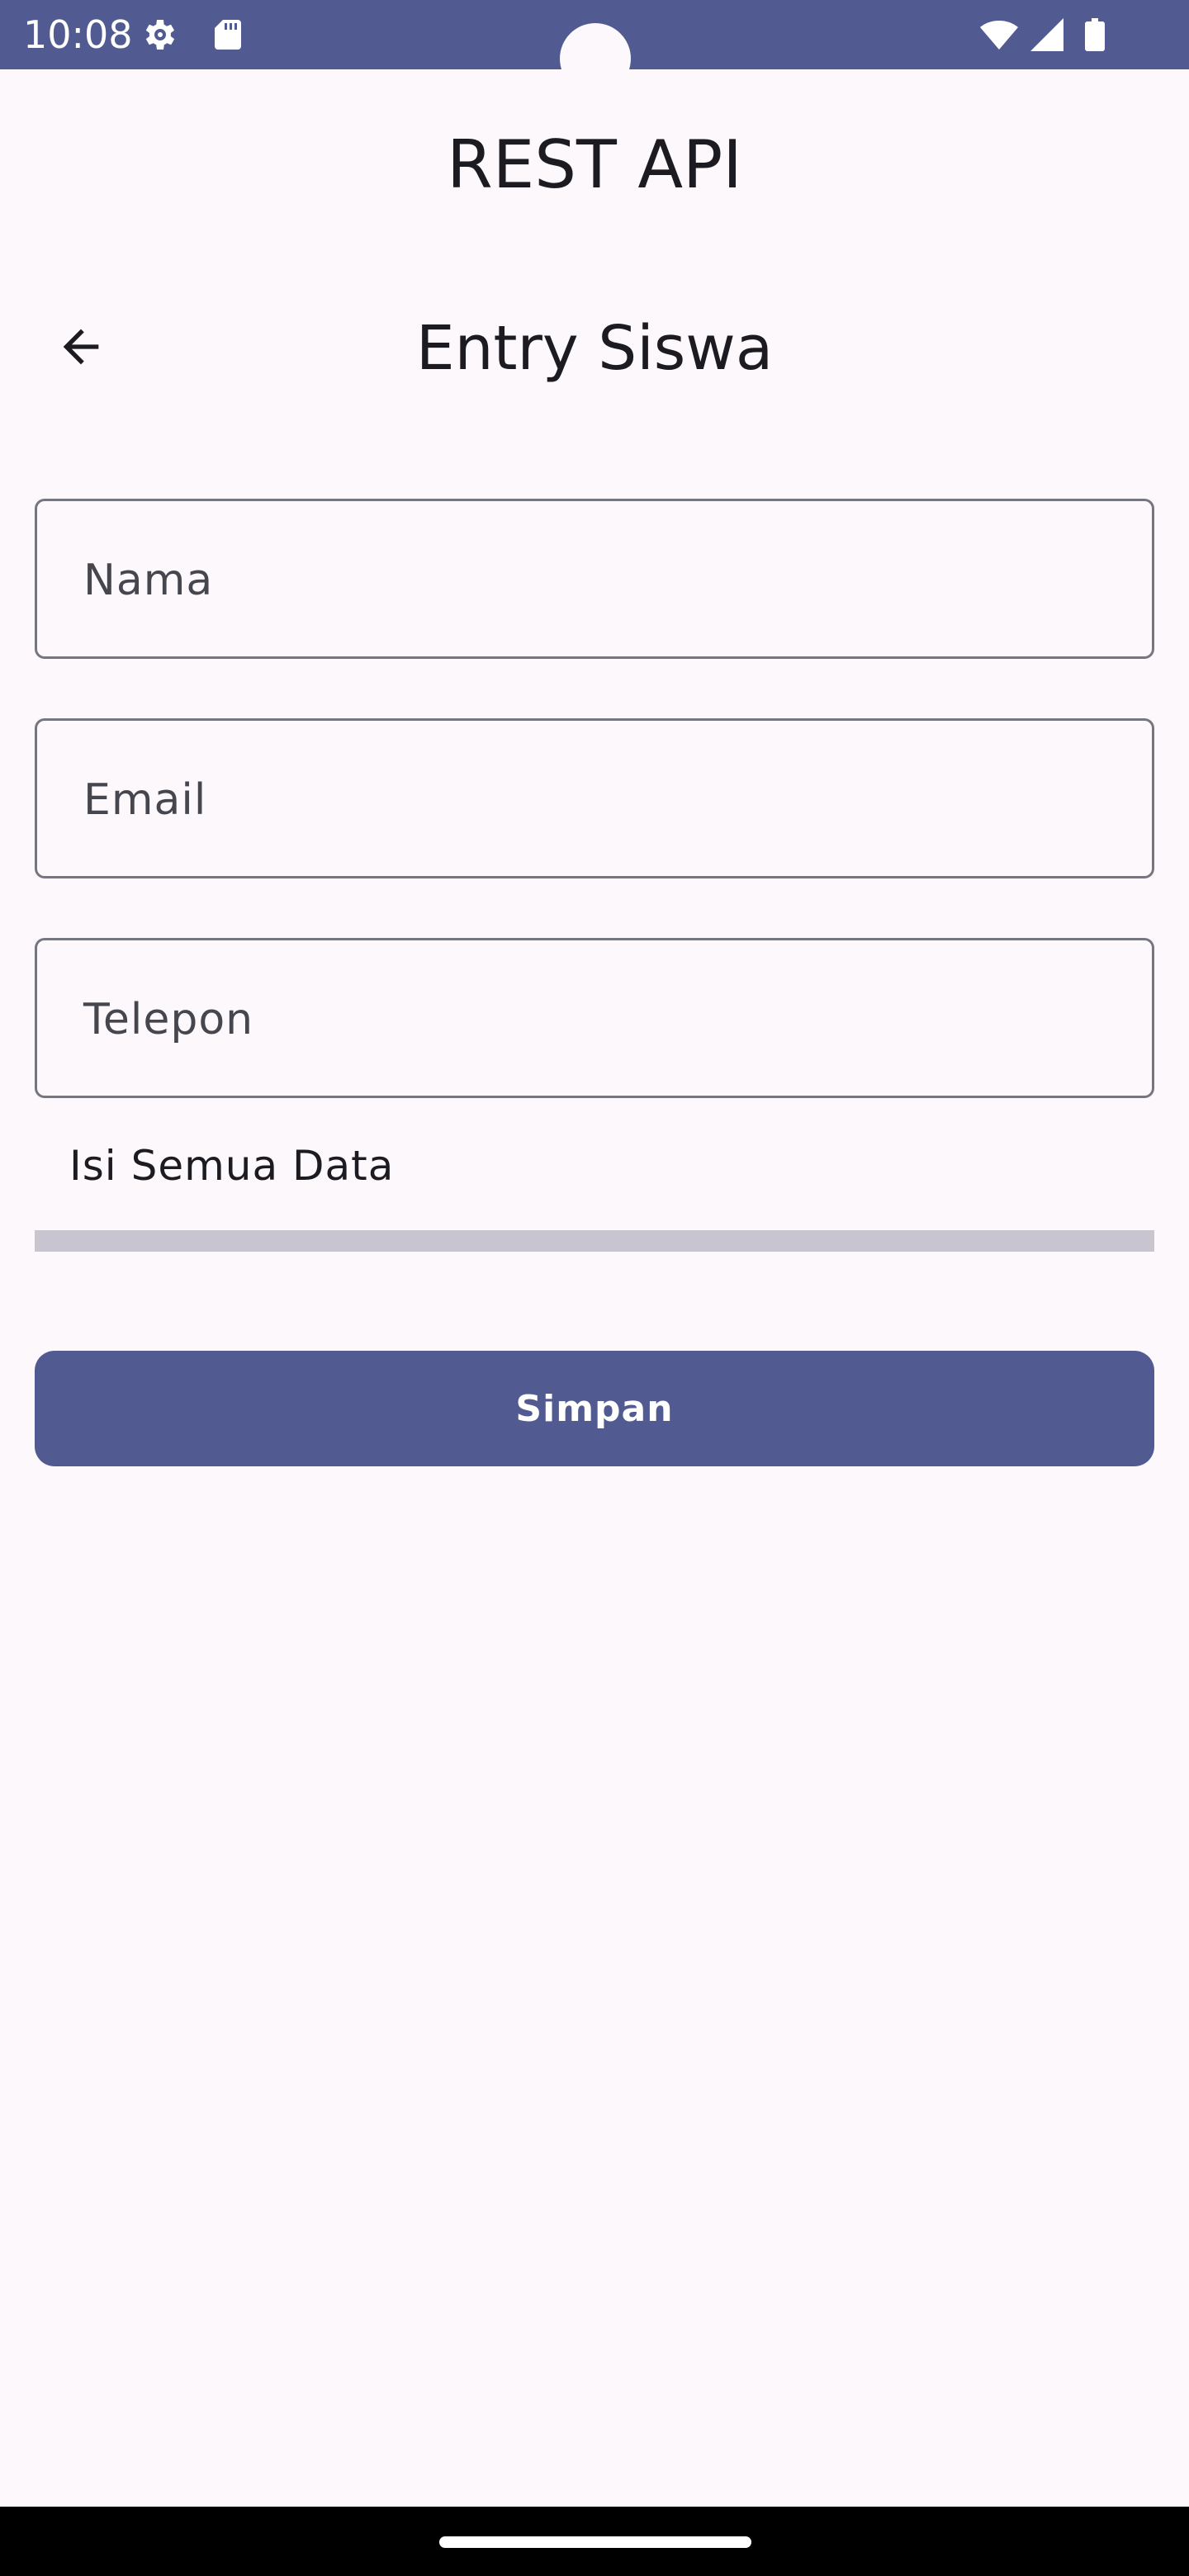 The height and width of the screenshot is (2576, 1189). I want to click on telepon-placeholder: Telepon, so click(168, 1019).